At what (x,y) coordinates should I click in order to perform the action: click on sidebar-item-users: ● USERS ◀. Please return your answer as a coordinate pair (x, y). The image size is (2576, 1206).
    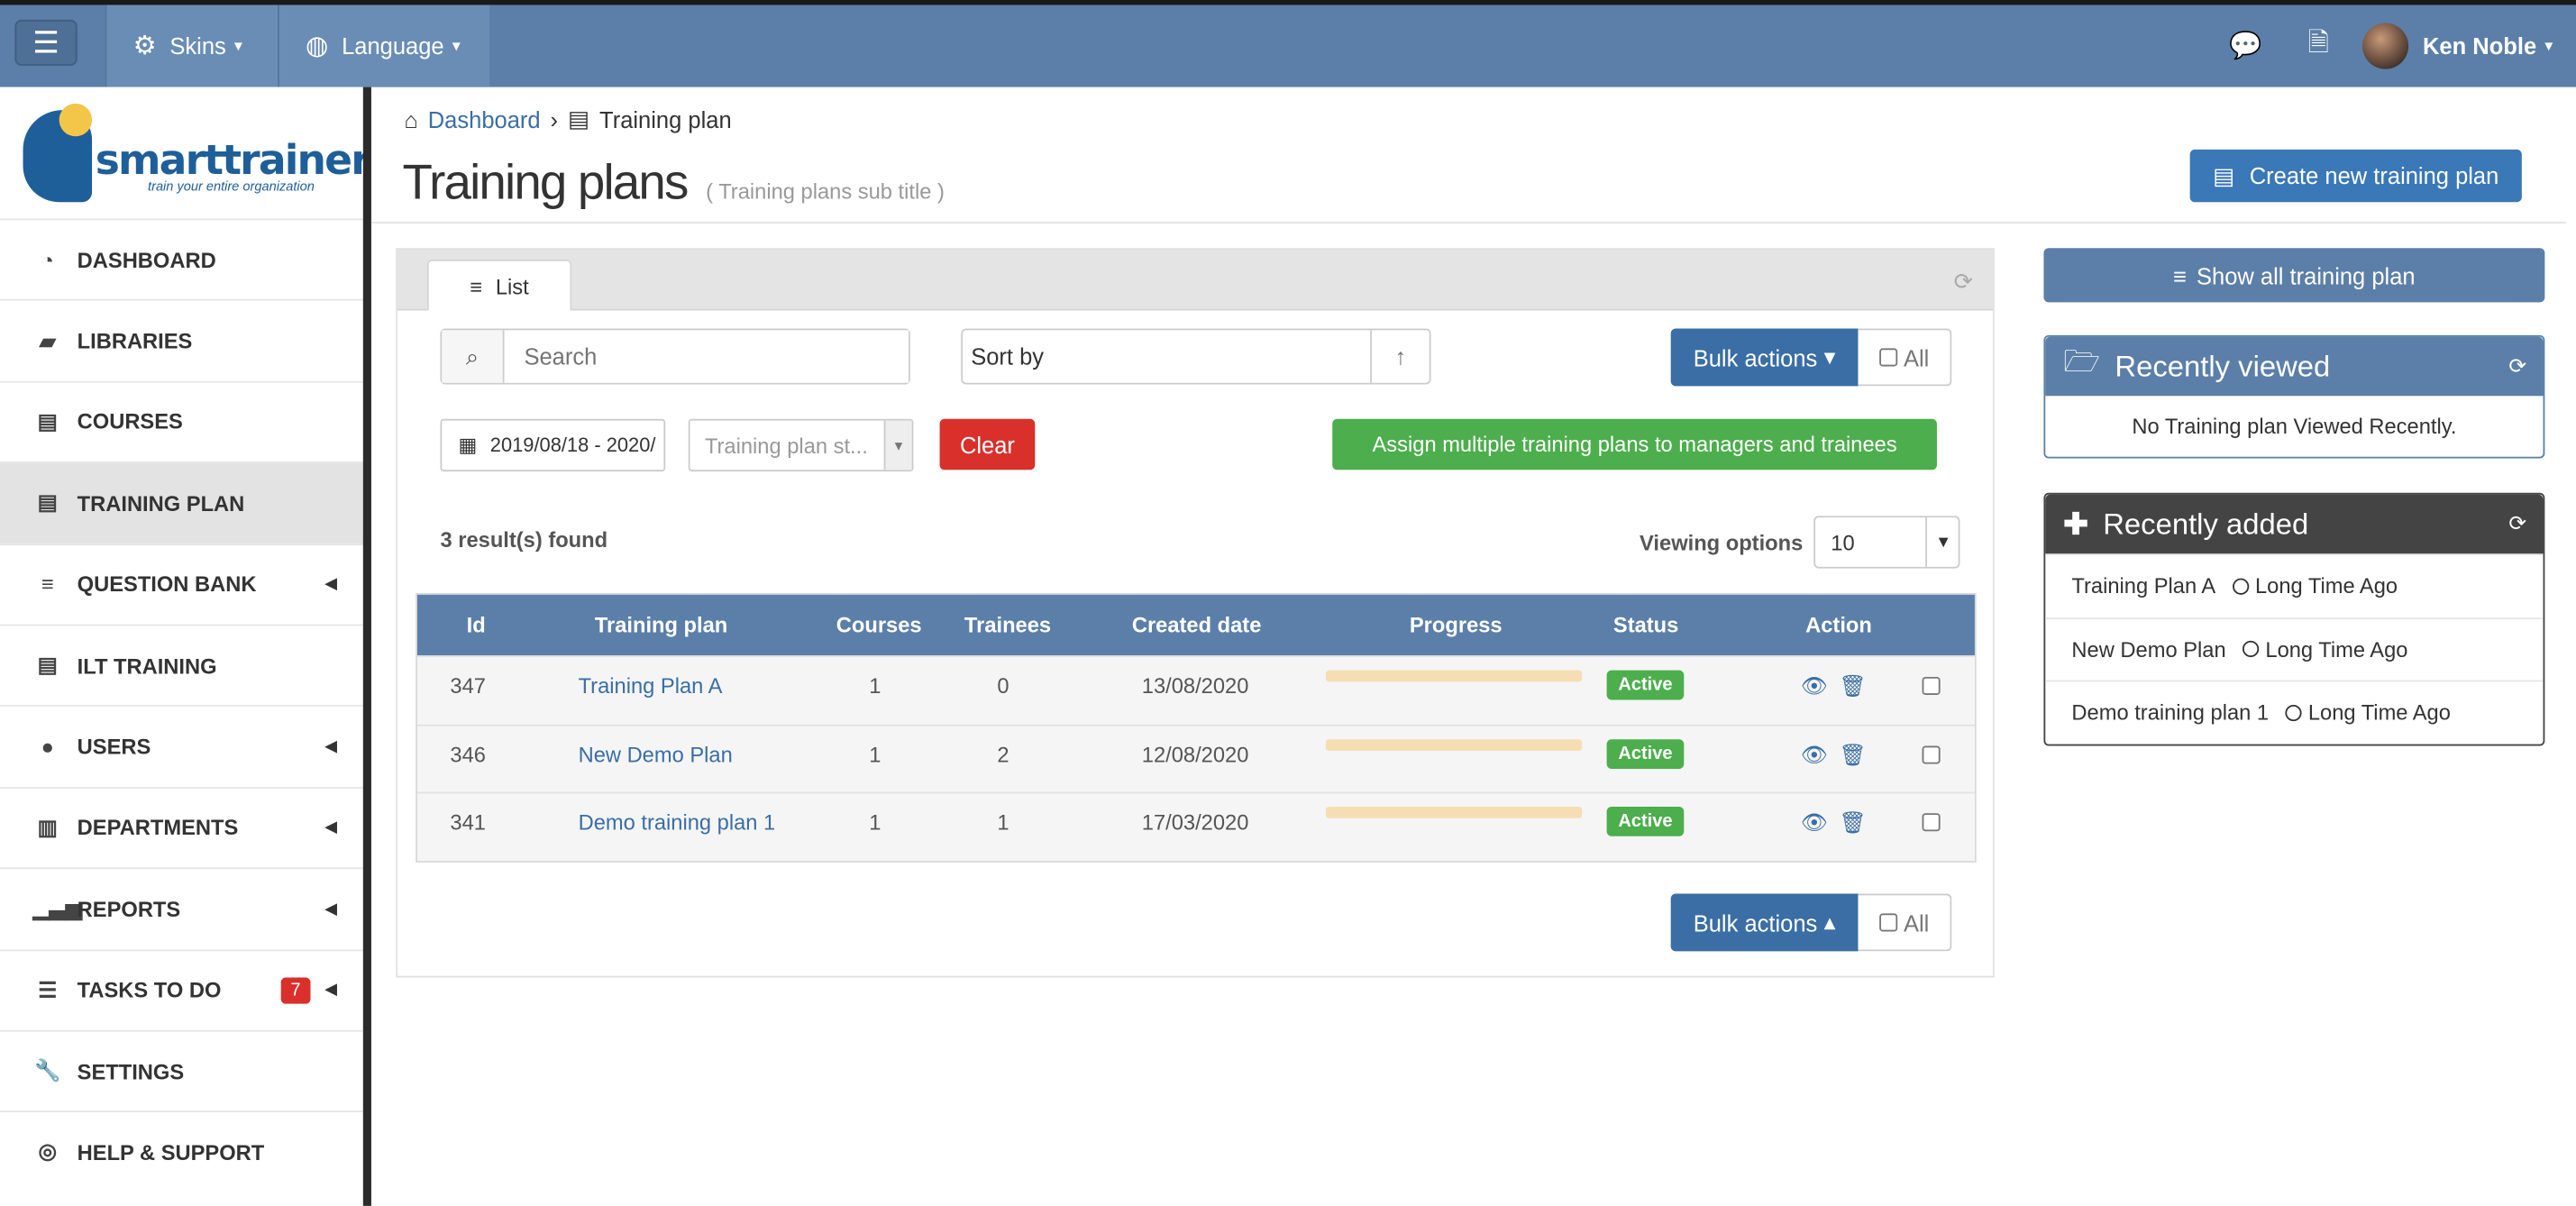
    Looking at the image, I should click on (181, 746).